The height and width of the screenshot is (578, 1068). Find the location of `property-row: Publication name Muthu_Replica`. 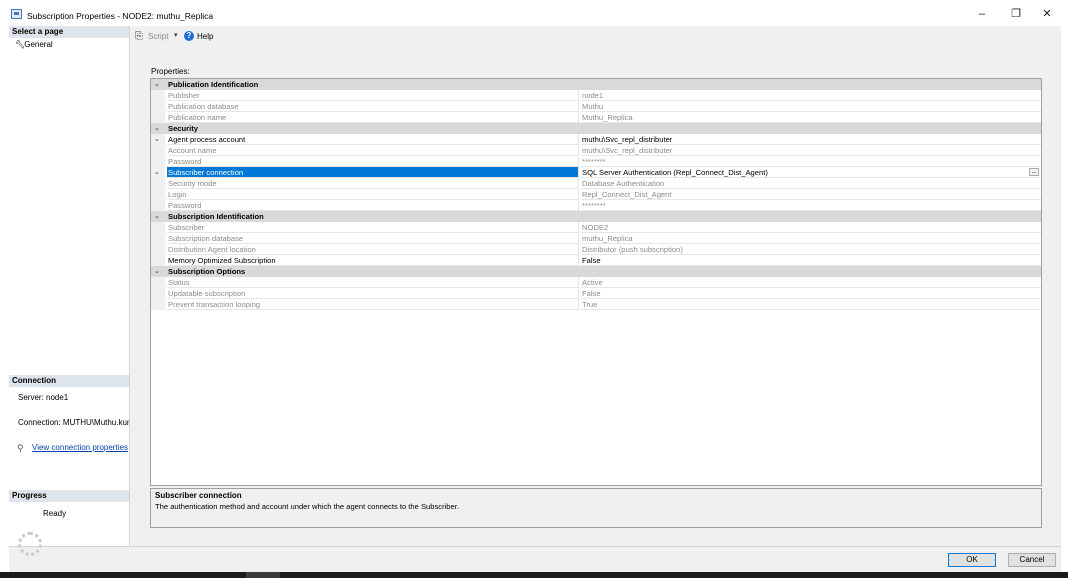

property-row: Publication name Muthu_Replica is located at coordinates (596, 117).